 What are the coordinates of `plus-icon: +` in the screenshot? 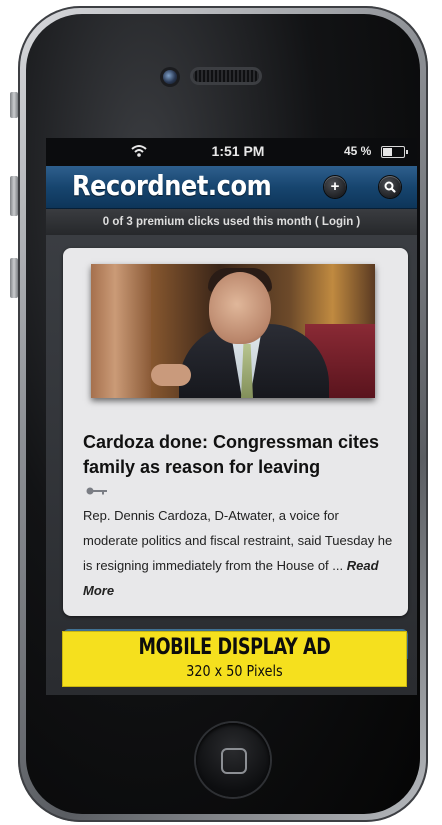 It's located at (335, 186).